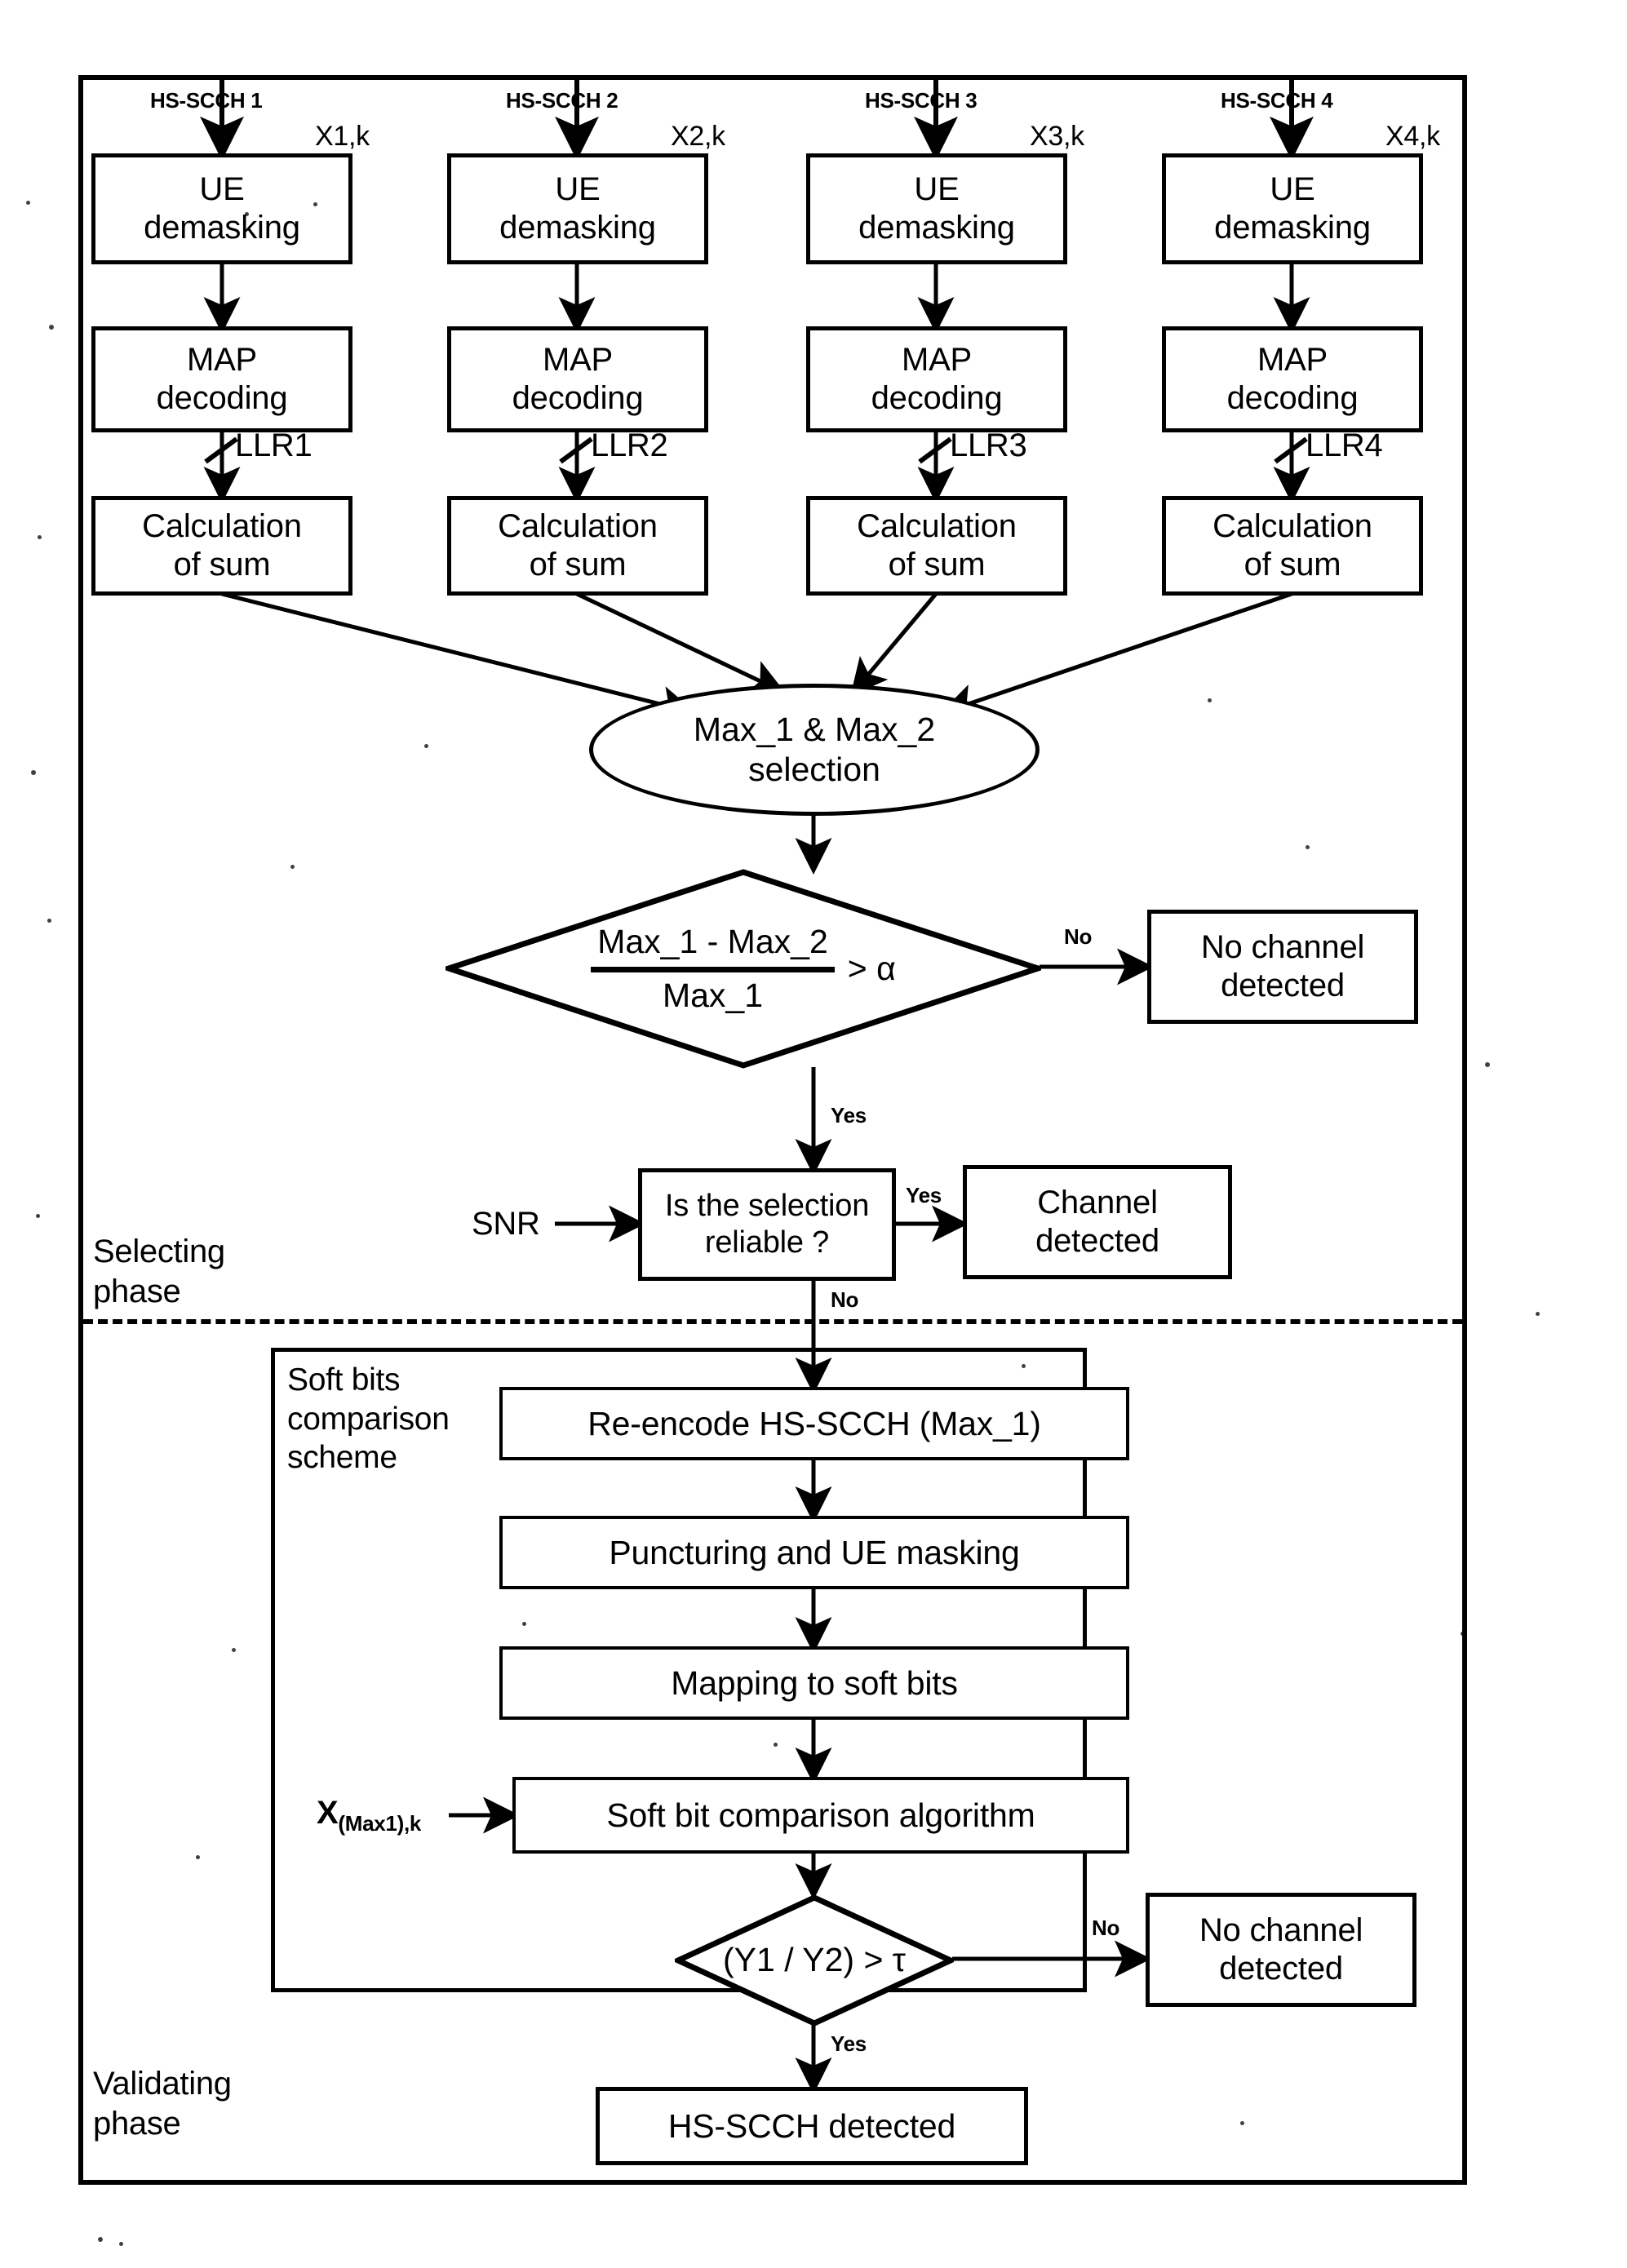 This screenshot has width=1627, height=2268. What do you see at coordinates (222, 208) in the screenshot?
I see `ue-demasking-box-1: UE demasking` at bounding box center [222, 208].